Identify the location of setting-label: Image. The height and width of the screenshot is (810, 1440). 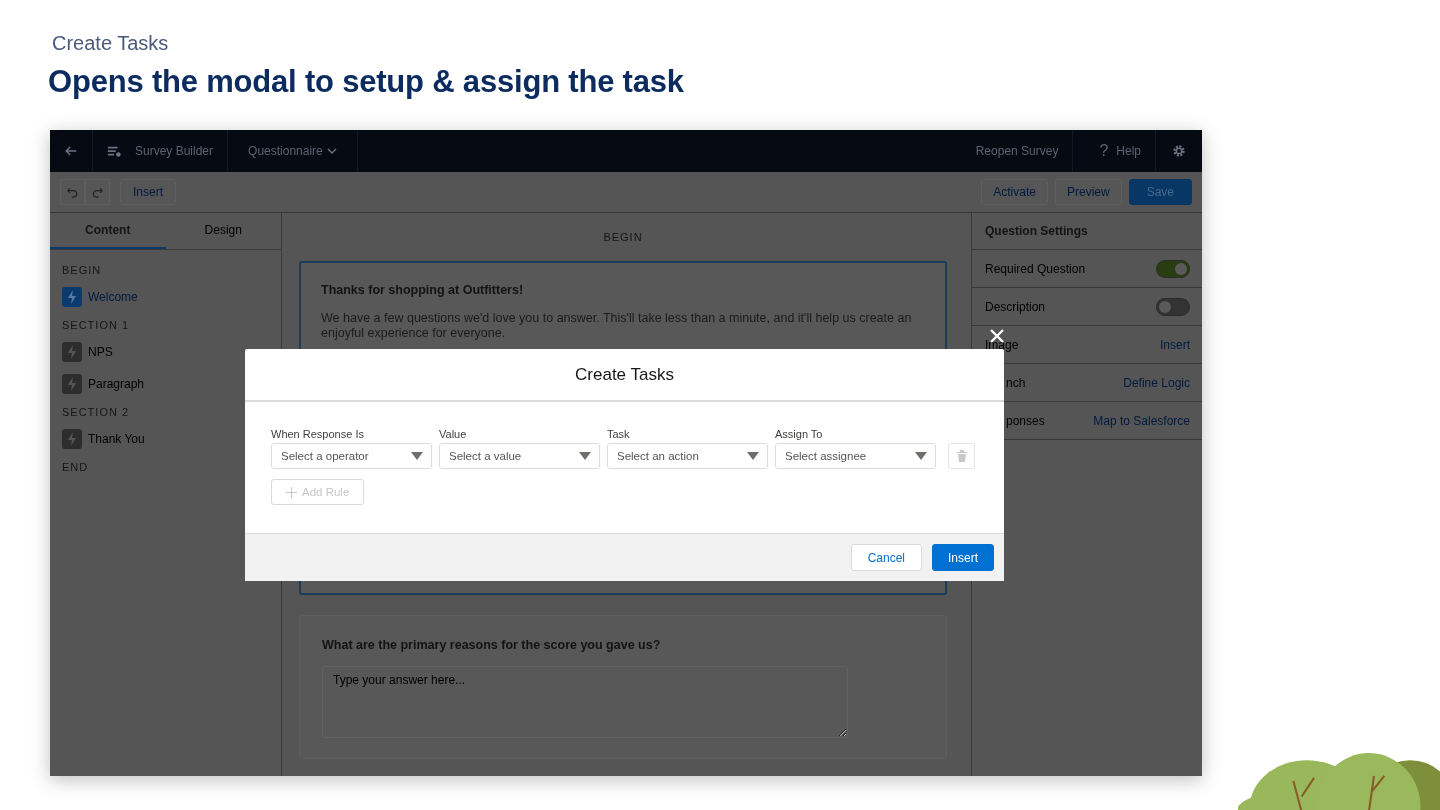
(1002, 344).